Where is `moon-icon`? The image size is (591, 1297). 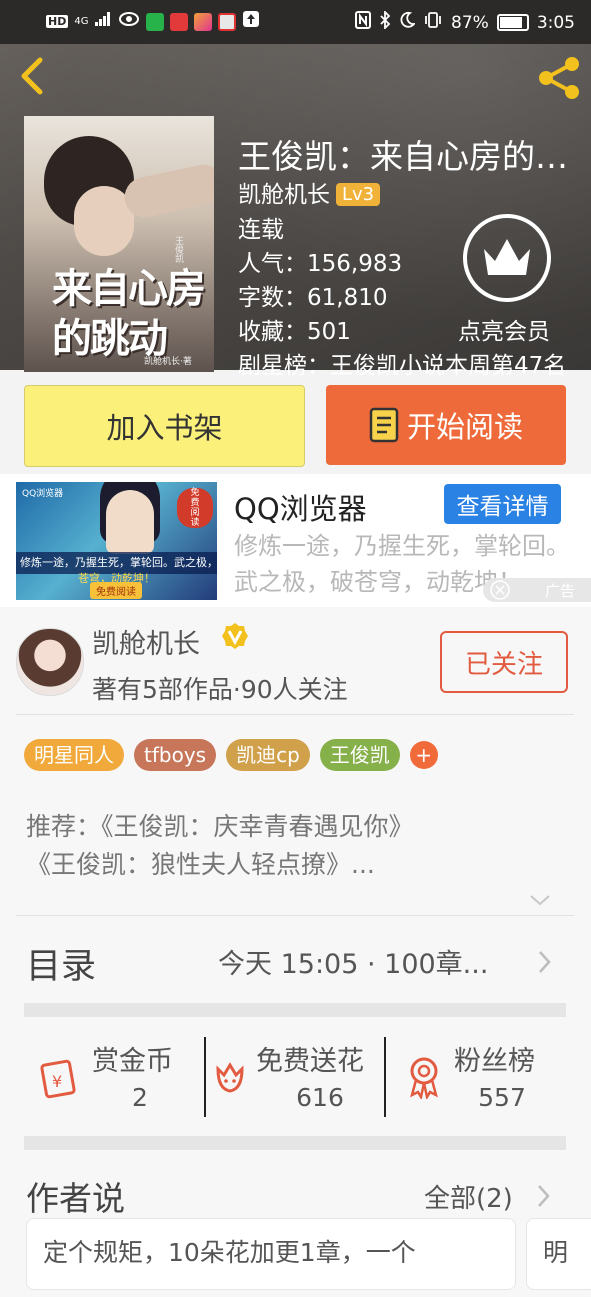
moon-icon is located at coordinates (408, 22).